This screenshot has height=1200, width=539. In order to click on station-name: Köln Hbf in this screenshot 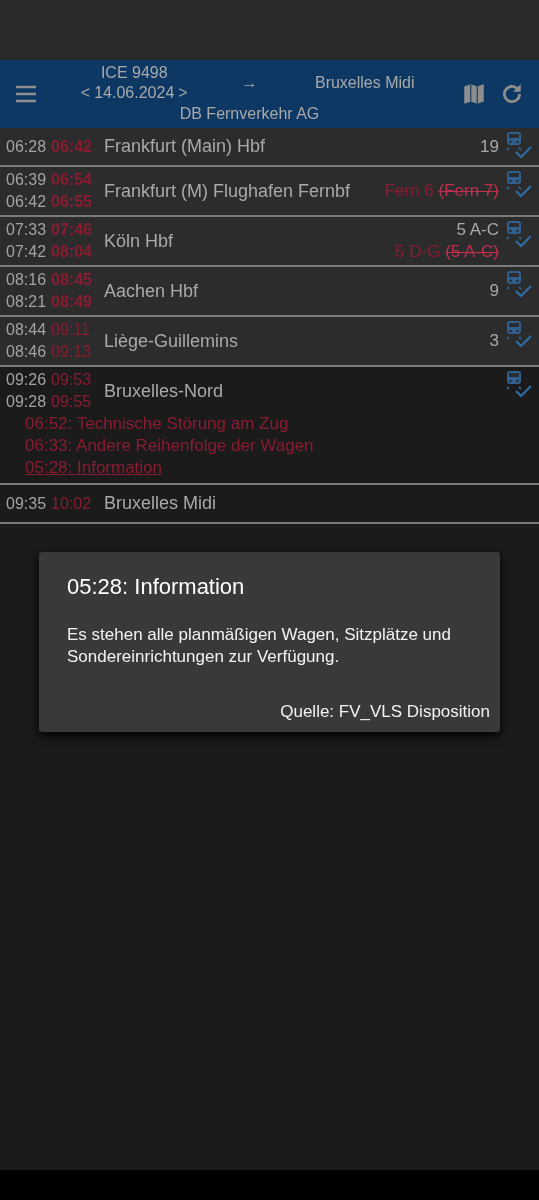, I will do `click(139, 241)`.